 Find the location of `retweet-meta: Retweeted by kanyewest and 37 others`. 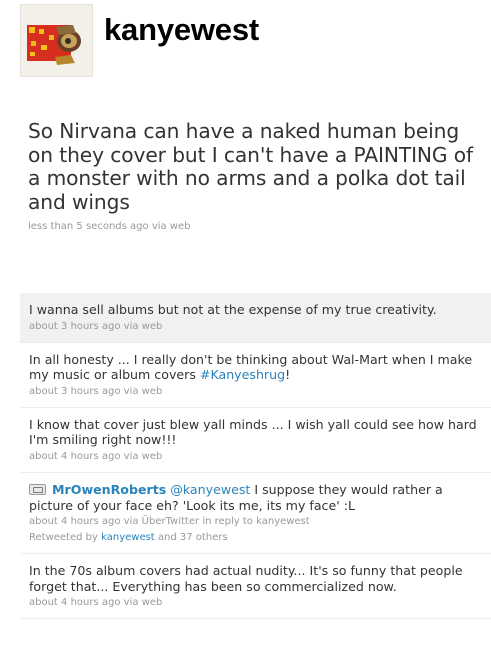

retweet-meta: Retweeted by kanyewest and 37 others is located at coordinates (256, 538).